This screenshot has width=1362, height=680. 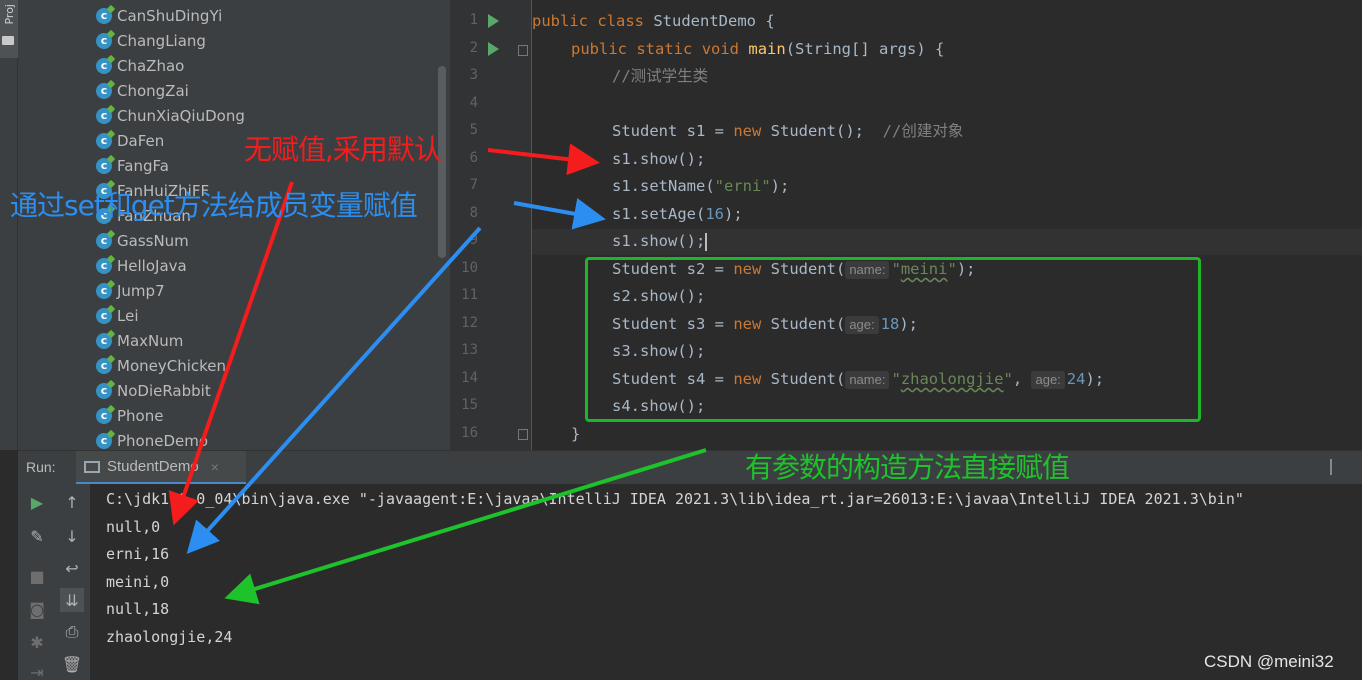 I want to click on project-tree-item: c DaFen, so click(x=130, y=140).